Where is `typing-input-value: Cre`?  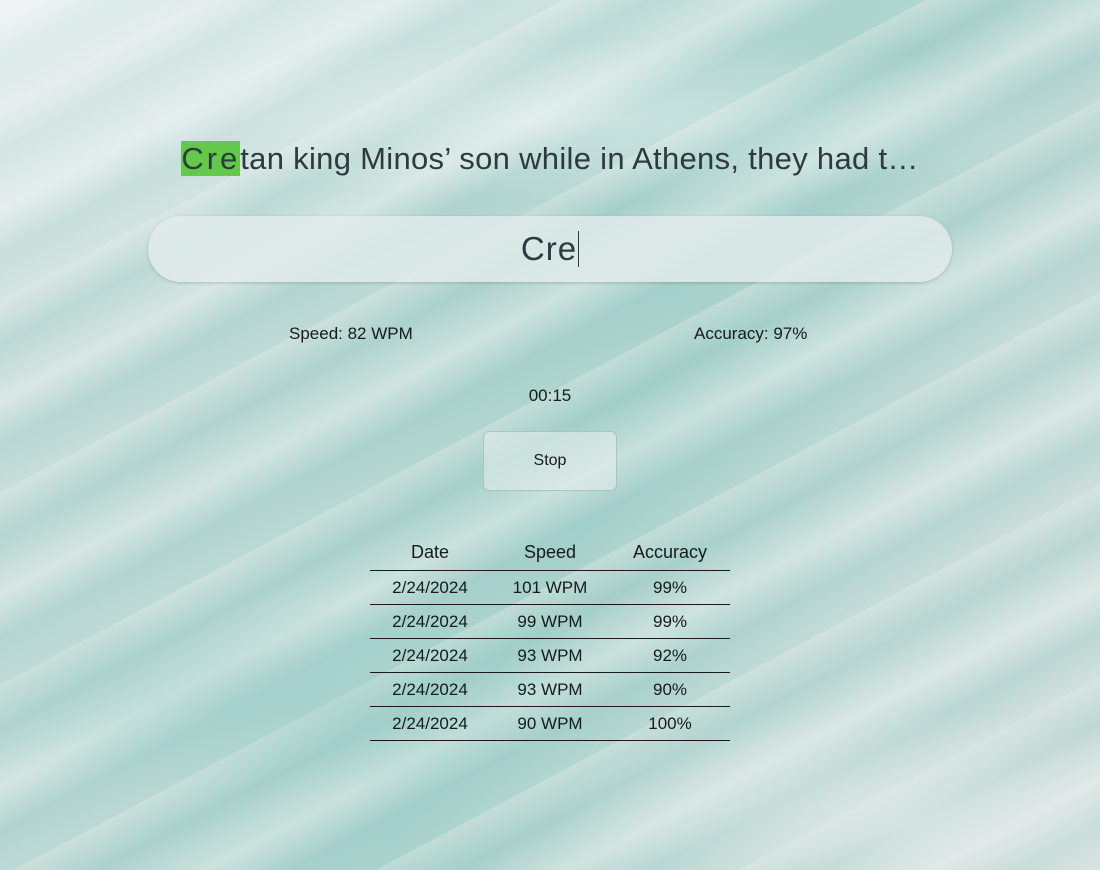 typing-input-value: Cre is located at coordinates (549, 248).